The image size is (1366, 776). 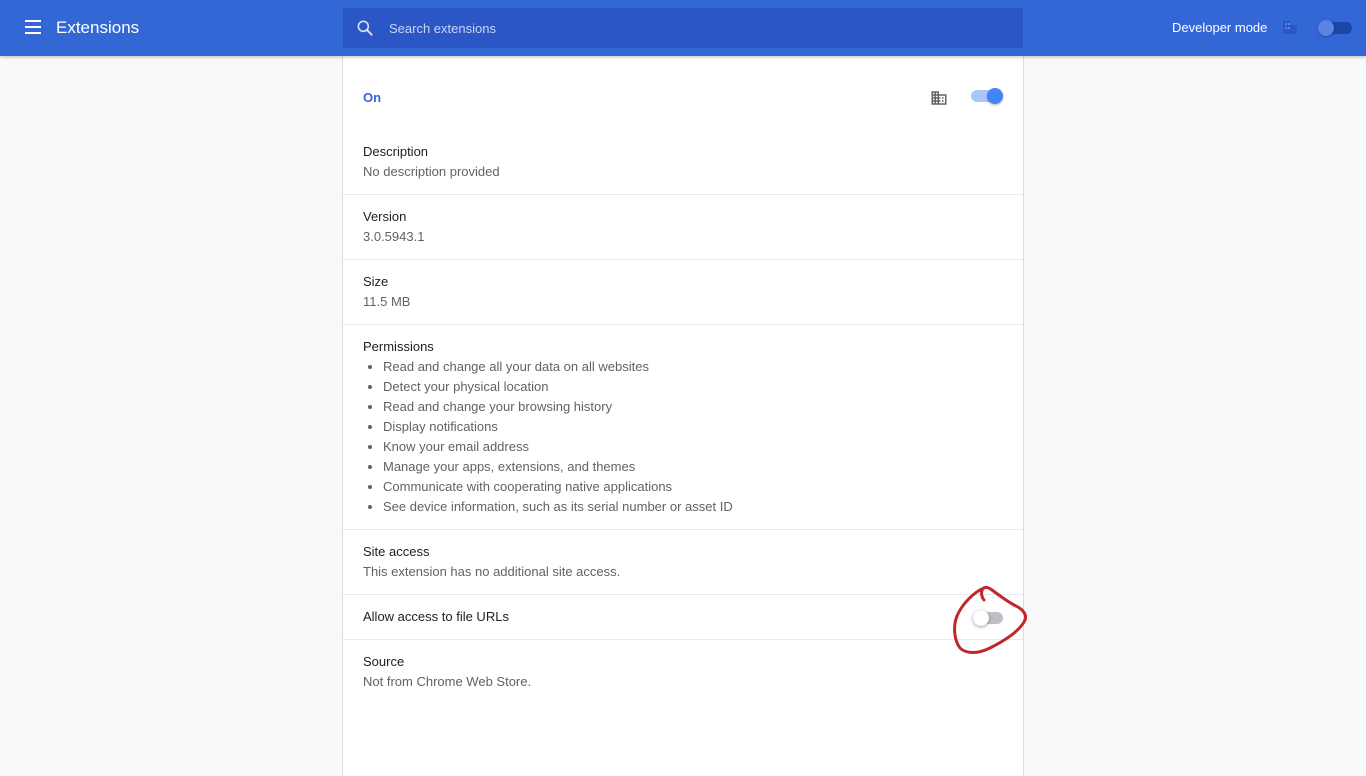 I want to click on extension-enabled-toggle-knob, so click(x=995, y=96).